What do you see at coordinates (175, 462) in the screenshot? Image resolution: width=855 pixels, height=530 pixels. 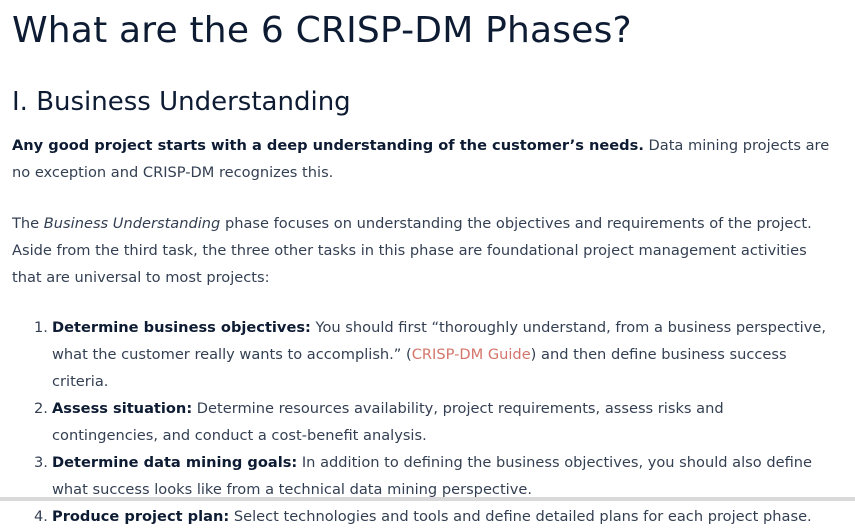 I see `list-item-bold: Determine data mining goals:` at bounding box center [175, 462].